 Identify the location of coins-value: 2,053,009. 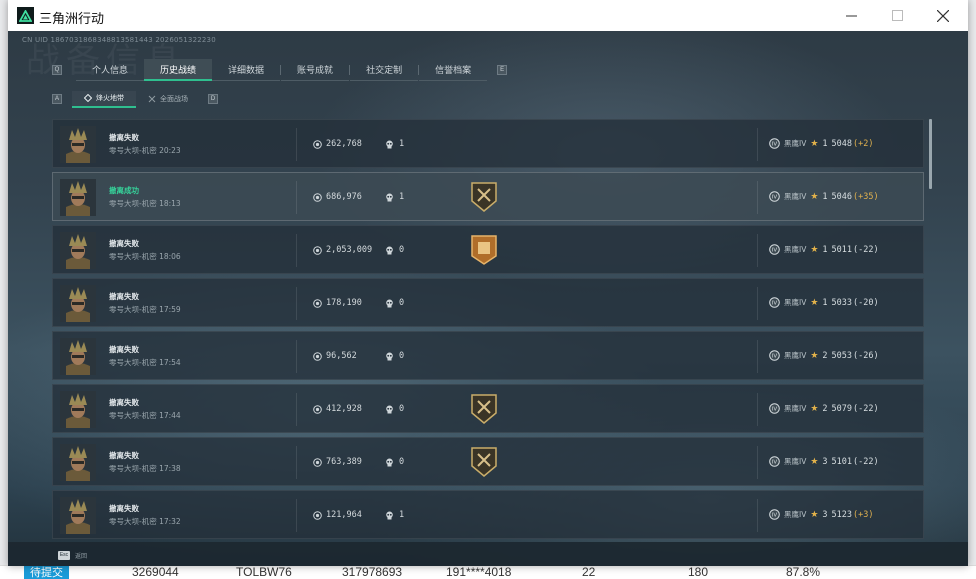
(349, 250).